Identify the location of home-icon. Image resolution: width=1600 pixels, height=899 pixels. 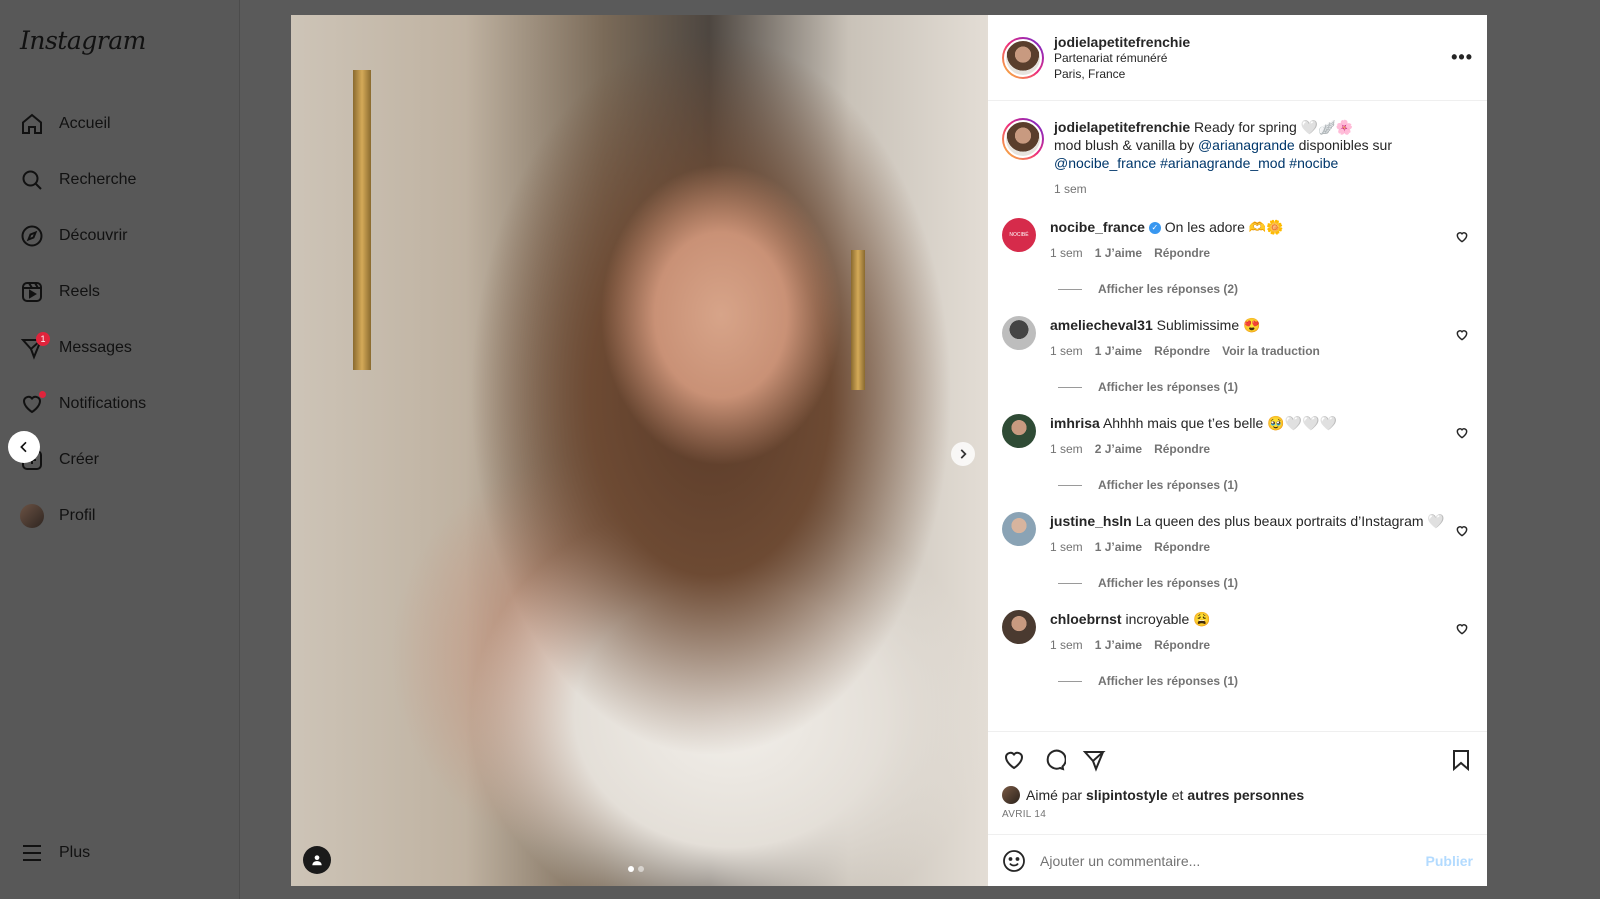
(32, 124).